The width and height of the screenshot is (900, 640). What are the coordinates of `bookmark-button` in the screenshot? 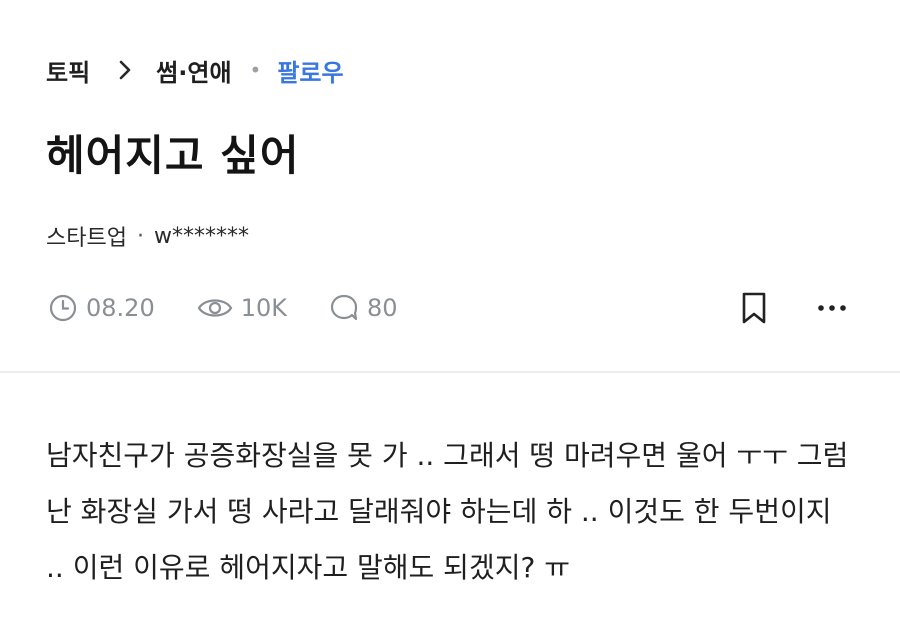 It's located at (754, 308).